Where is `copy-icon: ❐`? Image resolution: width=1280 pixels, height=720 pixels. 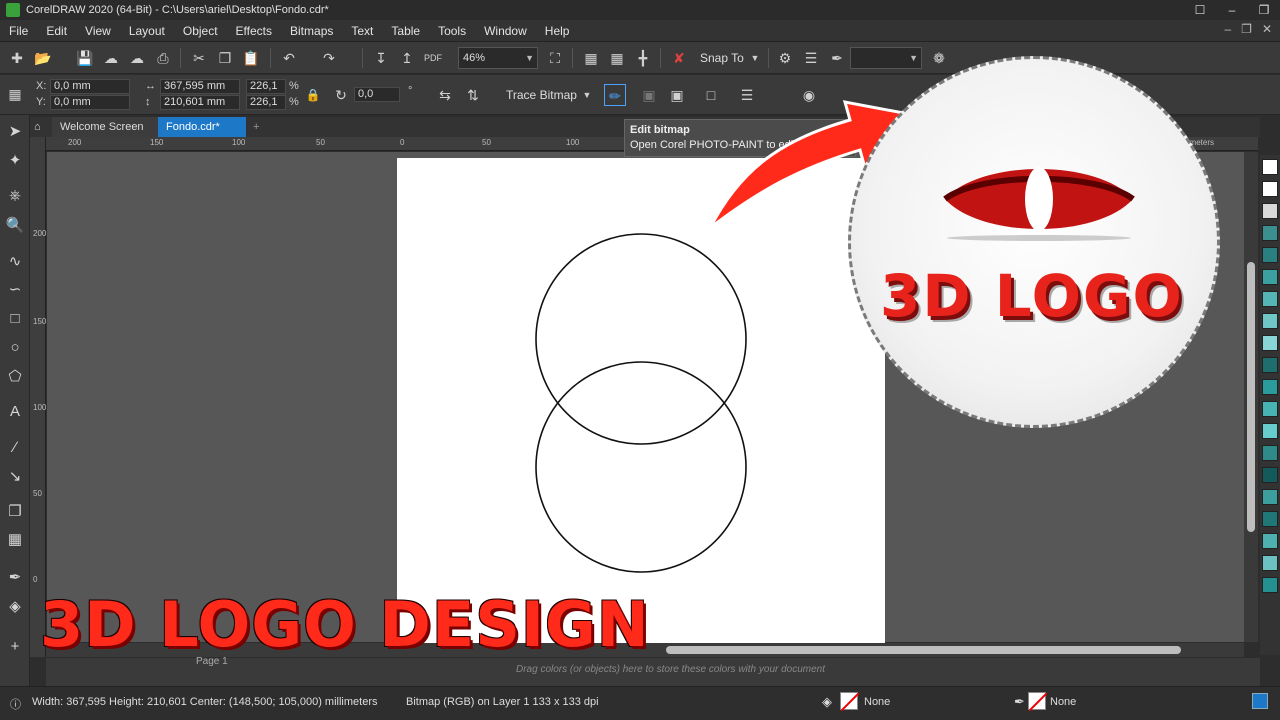
copy-icon: ❐ is located at coordinates (225, 58).